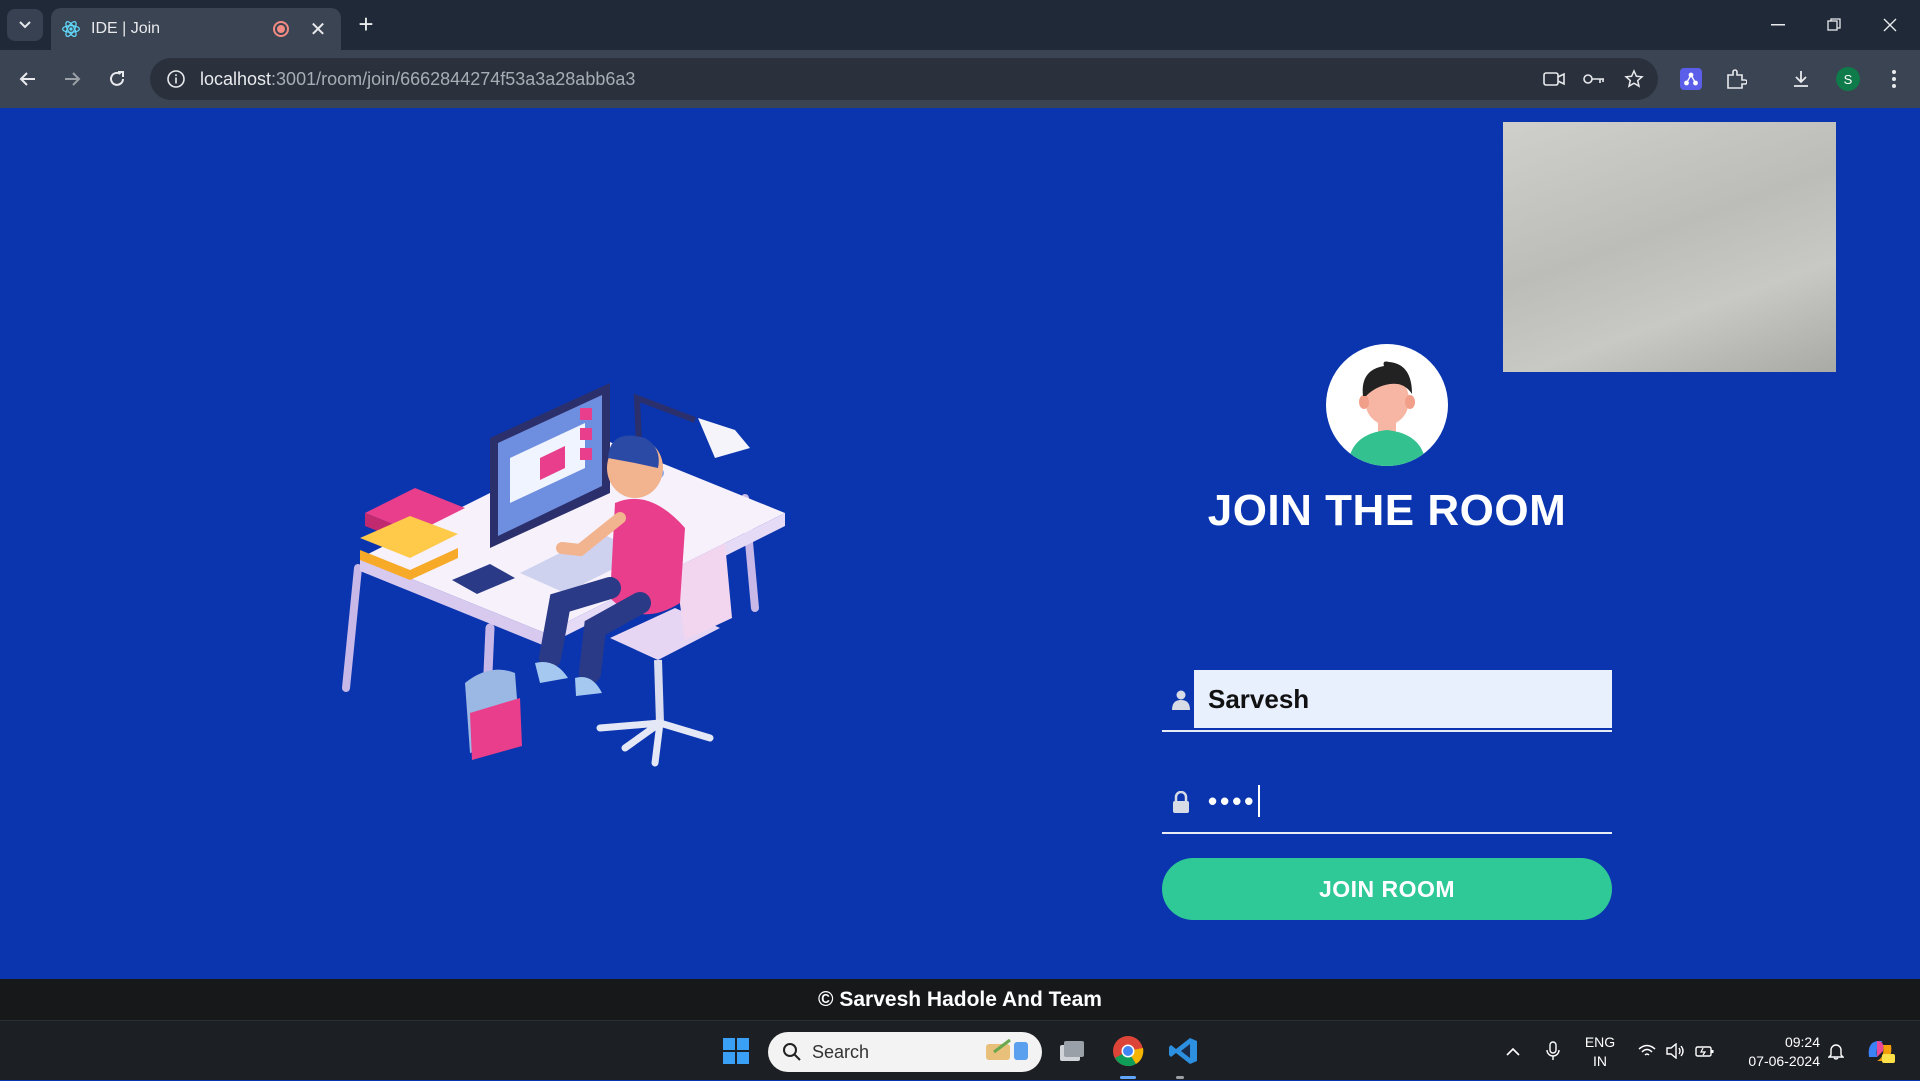 Image resolution: width=1920 pixels, height=1081 pixels. I want to click on vscode-open-indicator, so click(1180, 1077).